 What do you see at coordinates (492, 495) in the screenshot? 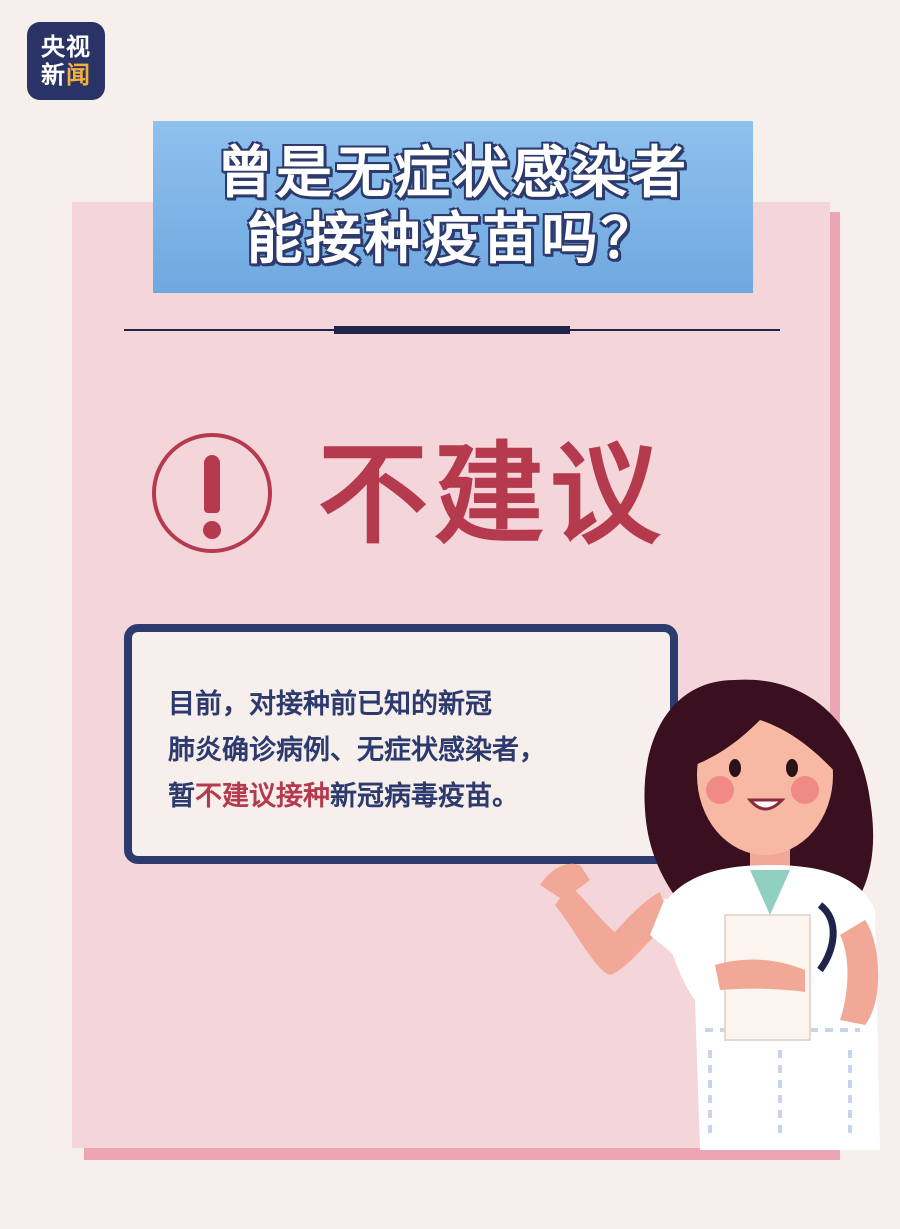
I see `headline-not-recommended: 不建议` at bounding box center [492, 495].